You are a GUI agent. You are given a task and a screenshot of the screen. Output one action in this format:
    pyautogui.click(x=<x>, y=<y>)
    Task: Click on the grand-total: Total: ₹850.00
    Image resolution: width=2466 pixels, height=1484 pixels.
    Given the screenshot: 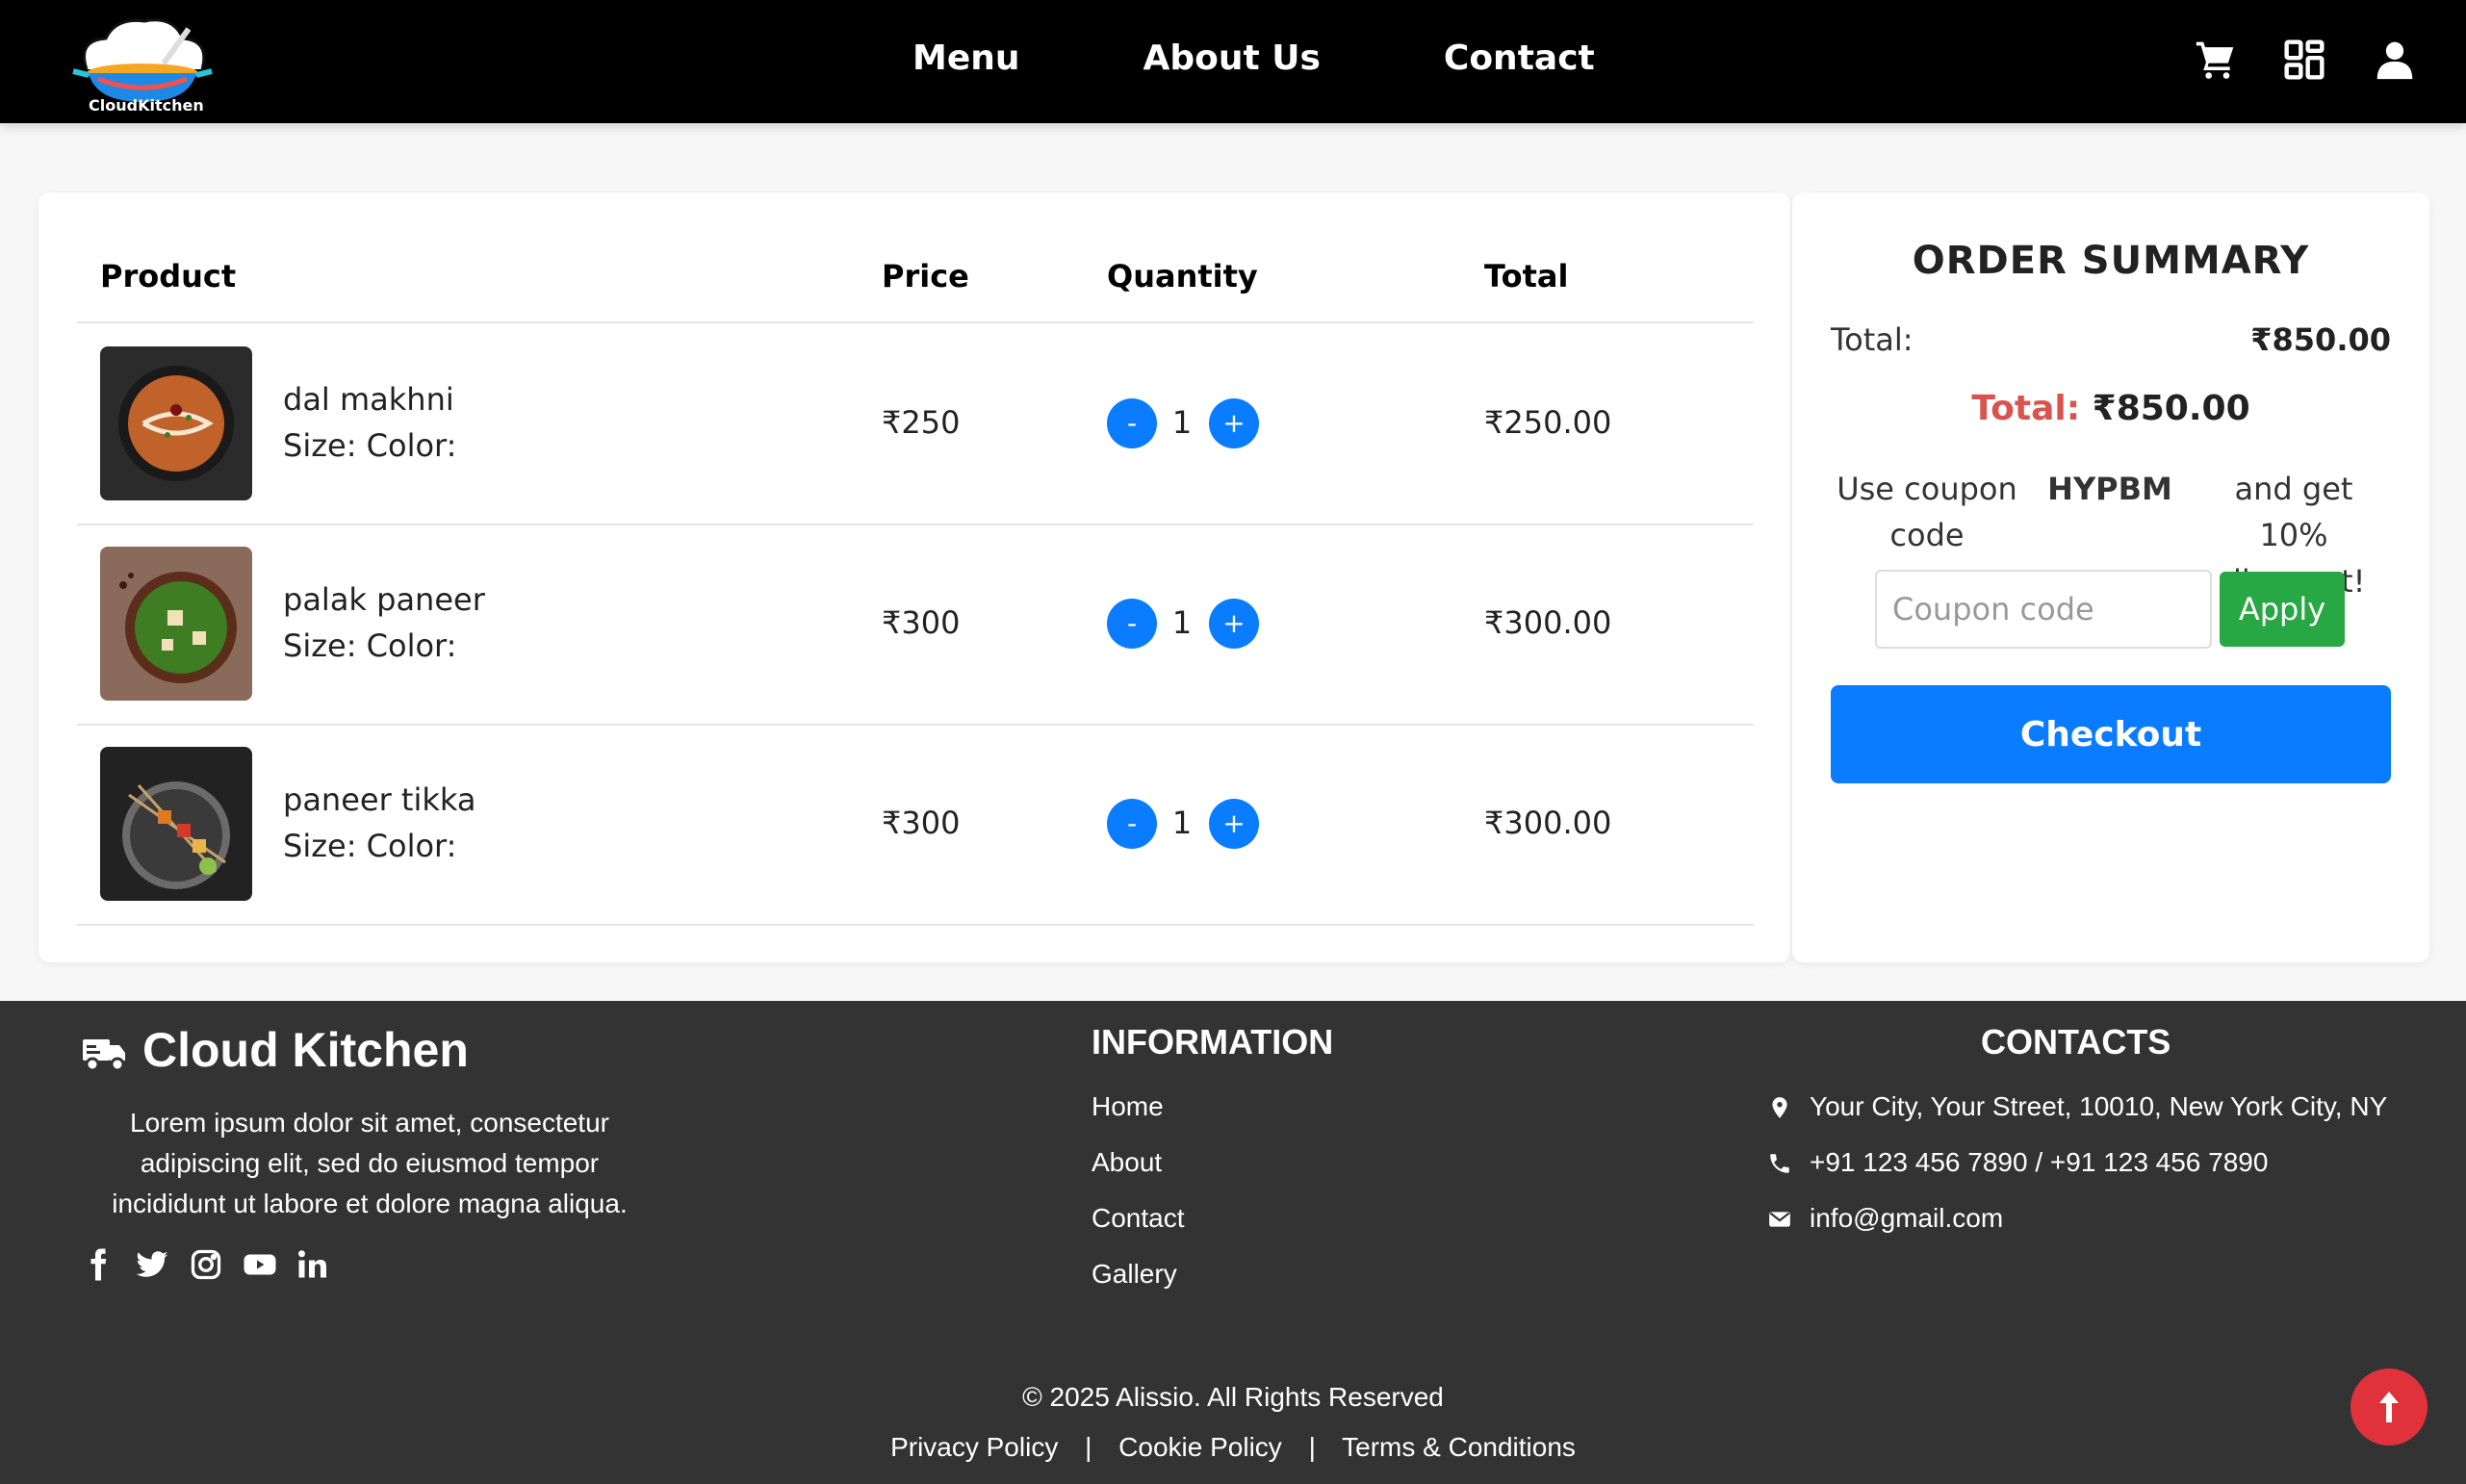 What is the action you would take?
    pyautogui.click(x=2110, y=409)
    